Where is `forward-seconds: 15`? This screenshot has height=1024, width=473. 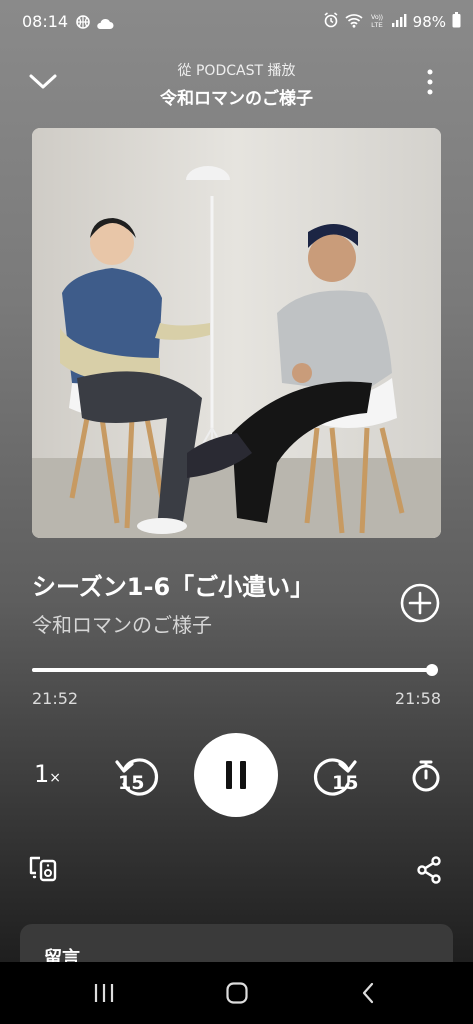
forward-seconds: 15 is located at coordinates (345, 783).